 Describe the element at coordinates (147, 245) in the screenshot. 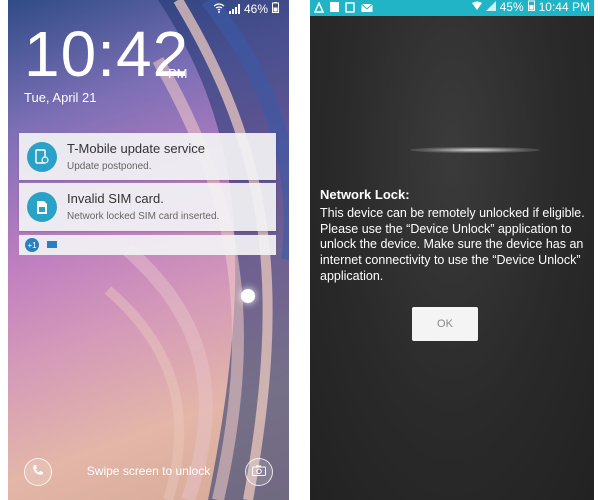

I see `notification-summary-row: +1` at that location.